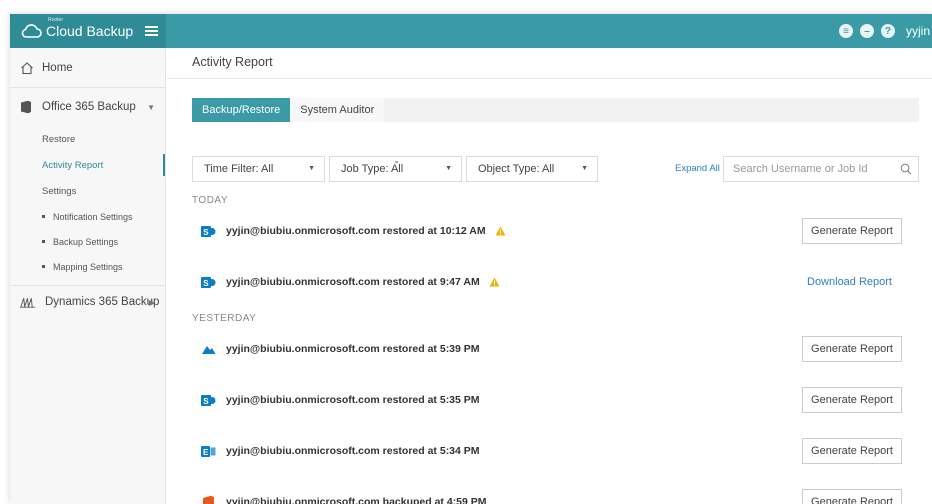 This screenshot has height=504, width=932. I want to click on brand-name: Rooter Cloud Backup, so click(90, 28).